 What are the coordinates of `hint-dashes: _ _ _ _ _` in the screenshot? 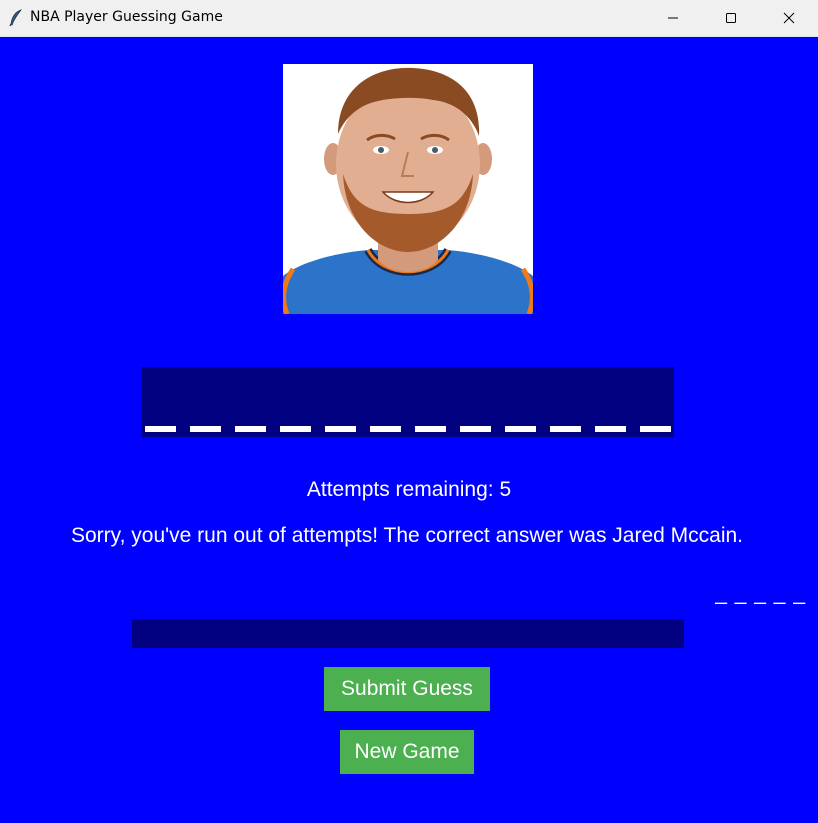 It's located at (760, 593).